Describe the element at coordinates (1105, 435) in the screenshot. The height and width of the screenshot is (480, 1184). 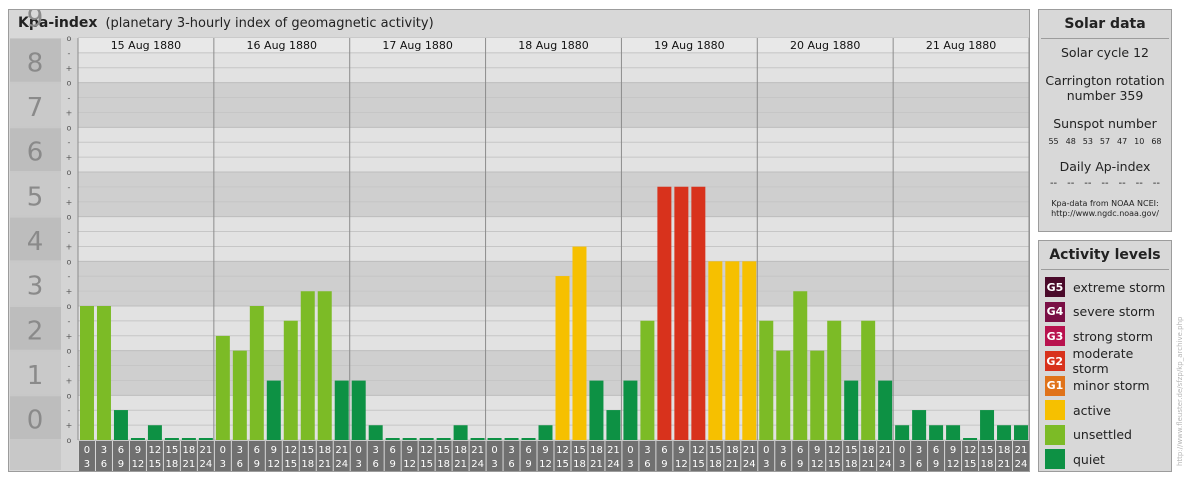
I see `legend-item-unsettled: unsettled` at that location.